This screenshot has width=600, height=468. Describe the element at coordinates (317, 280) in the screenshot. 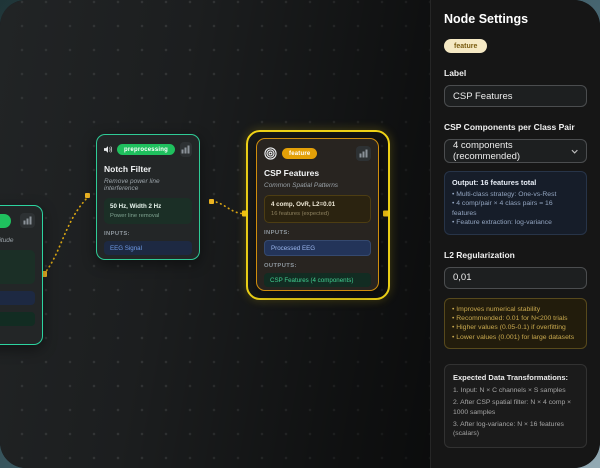

I see `output-pill: CSP Features (4 components)` at that location.